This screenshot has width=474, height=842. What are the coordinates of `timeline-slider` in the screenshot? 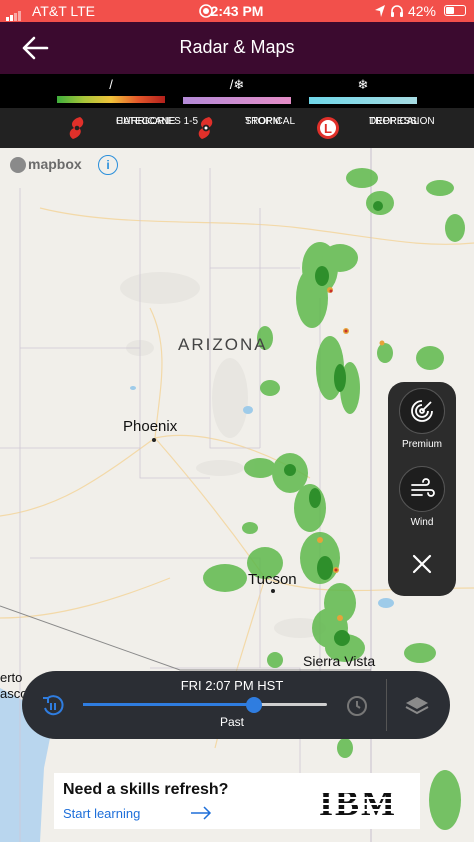 It's located at (205, 704).